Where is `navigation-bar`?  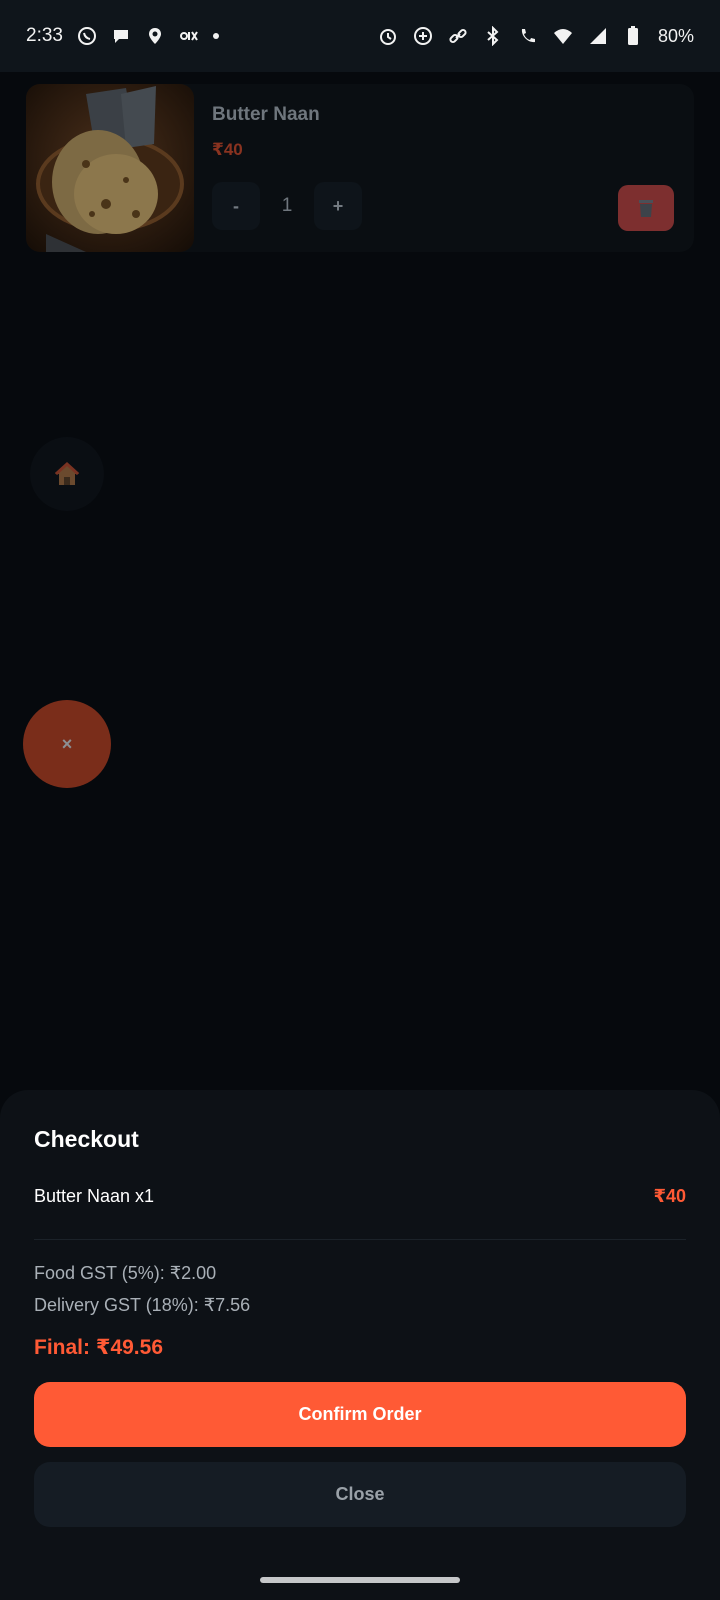
navigation-bar is located at coordinates (360, 1580).